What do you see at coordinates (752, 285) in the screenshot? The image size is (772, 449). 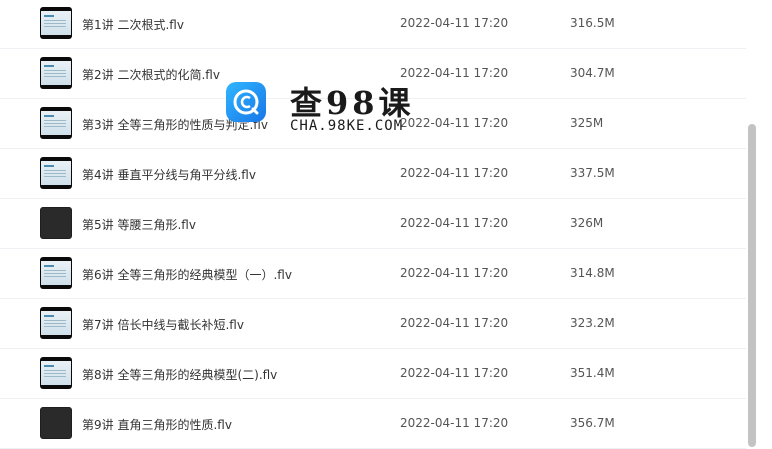 I see `scrollbar-thumb` at bounding box center [752, 285].